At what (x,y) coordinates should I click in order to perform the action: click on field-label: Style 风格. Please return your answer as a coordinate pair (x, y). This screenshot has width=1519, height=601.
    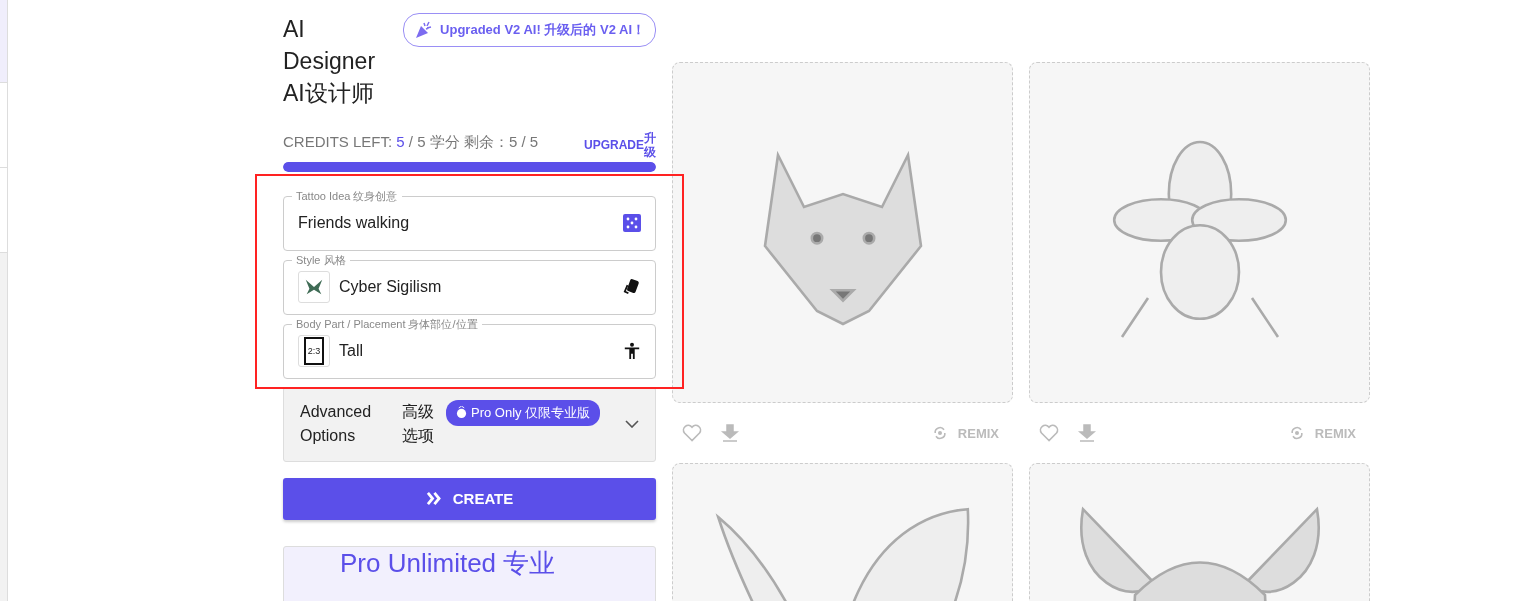
    Looking at the image, I should click on (321, 259).